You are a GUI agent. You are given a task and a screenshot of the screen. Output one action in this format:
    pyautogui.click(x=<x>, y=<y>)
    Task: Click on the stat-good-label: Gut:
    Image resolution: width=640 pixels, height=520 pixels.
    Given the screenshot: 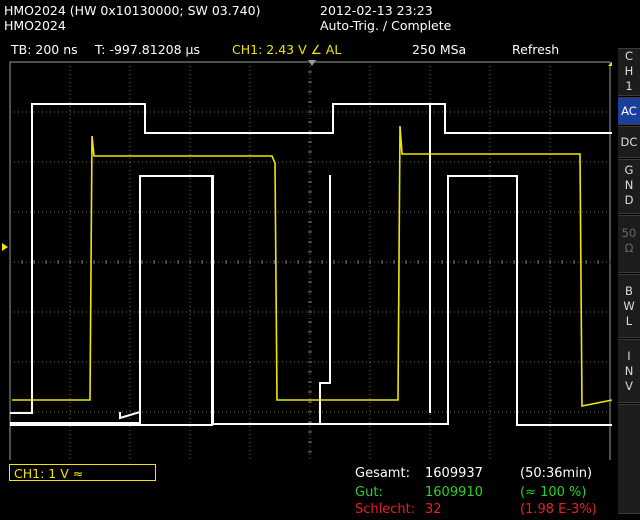 What is the action you would take?
    pyautogui.click(x=369, y=492)
    